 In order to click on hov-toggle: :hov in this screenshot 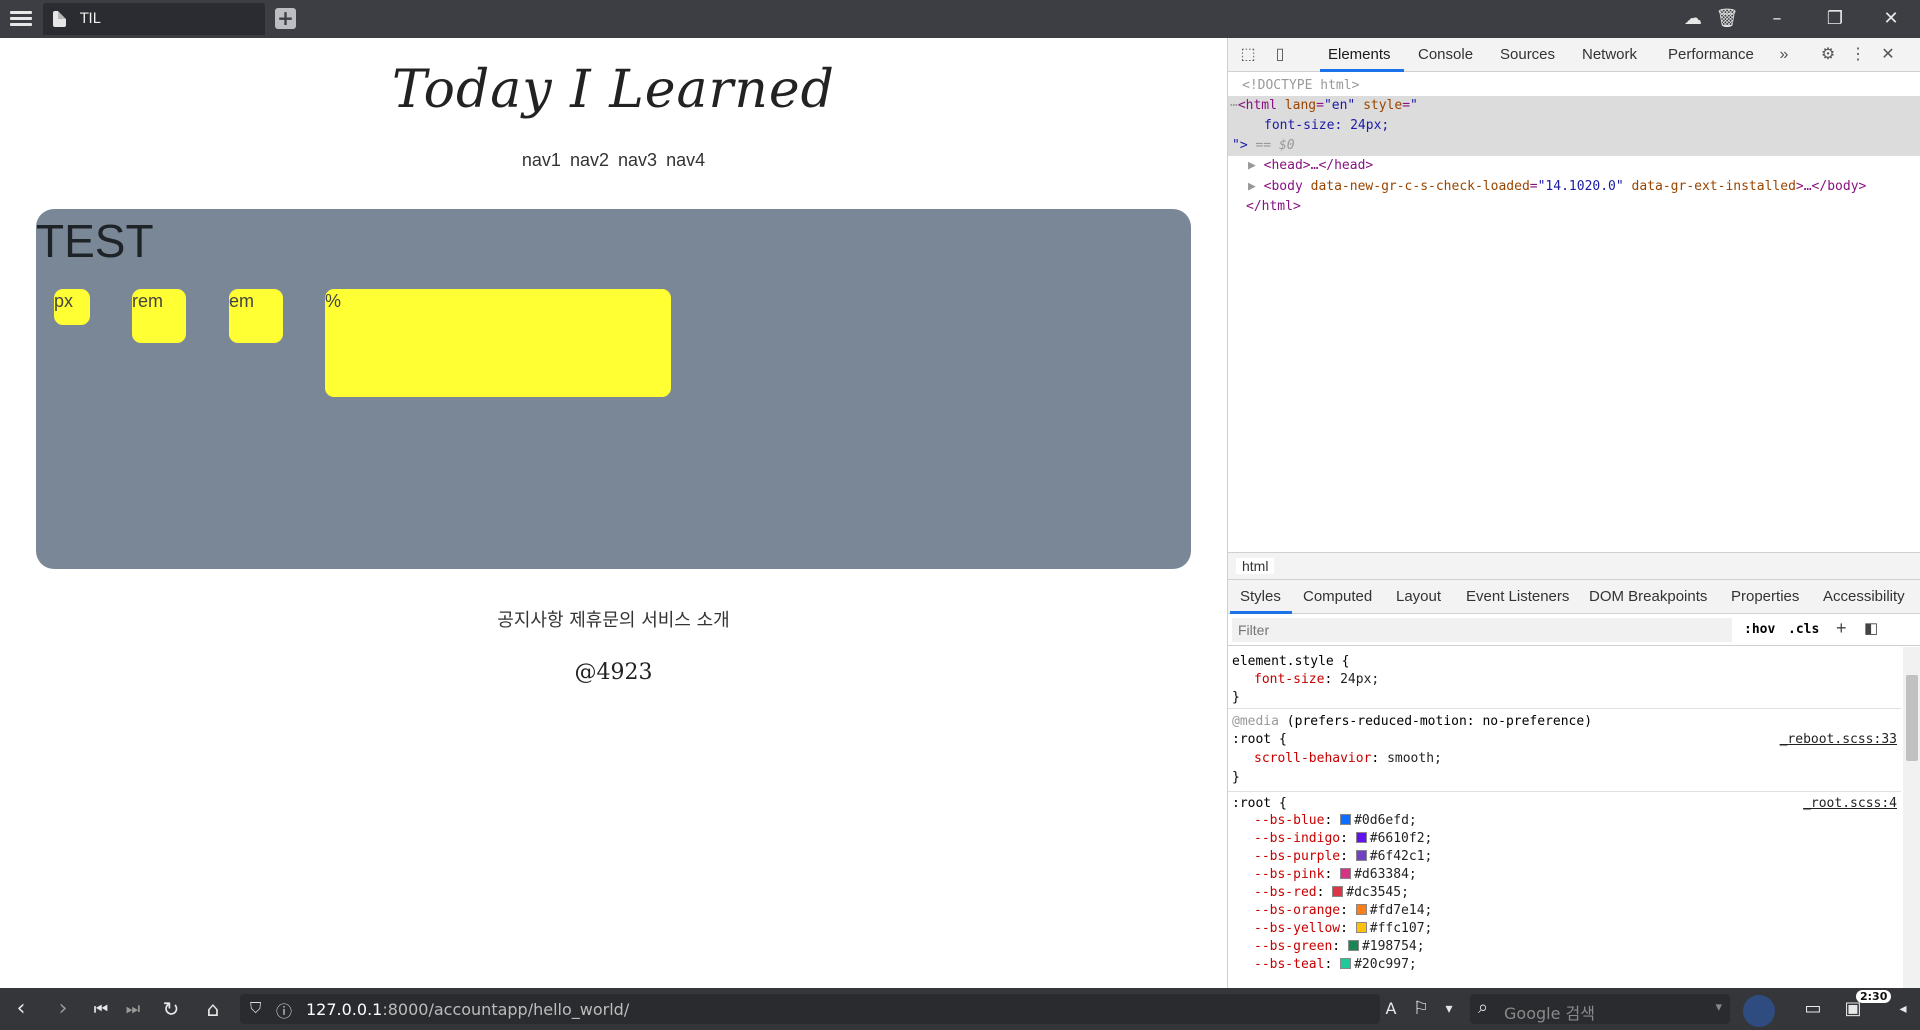, I will do `click(1759, 629)`.